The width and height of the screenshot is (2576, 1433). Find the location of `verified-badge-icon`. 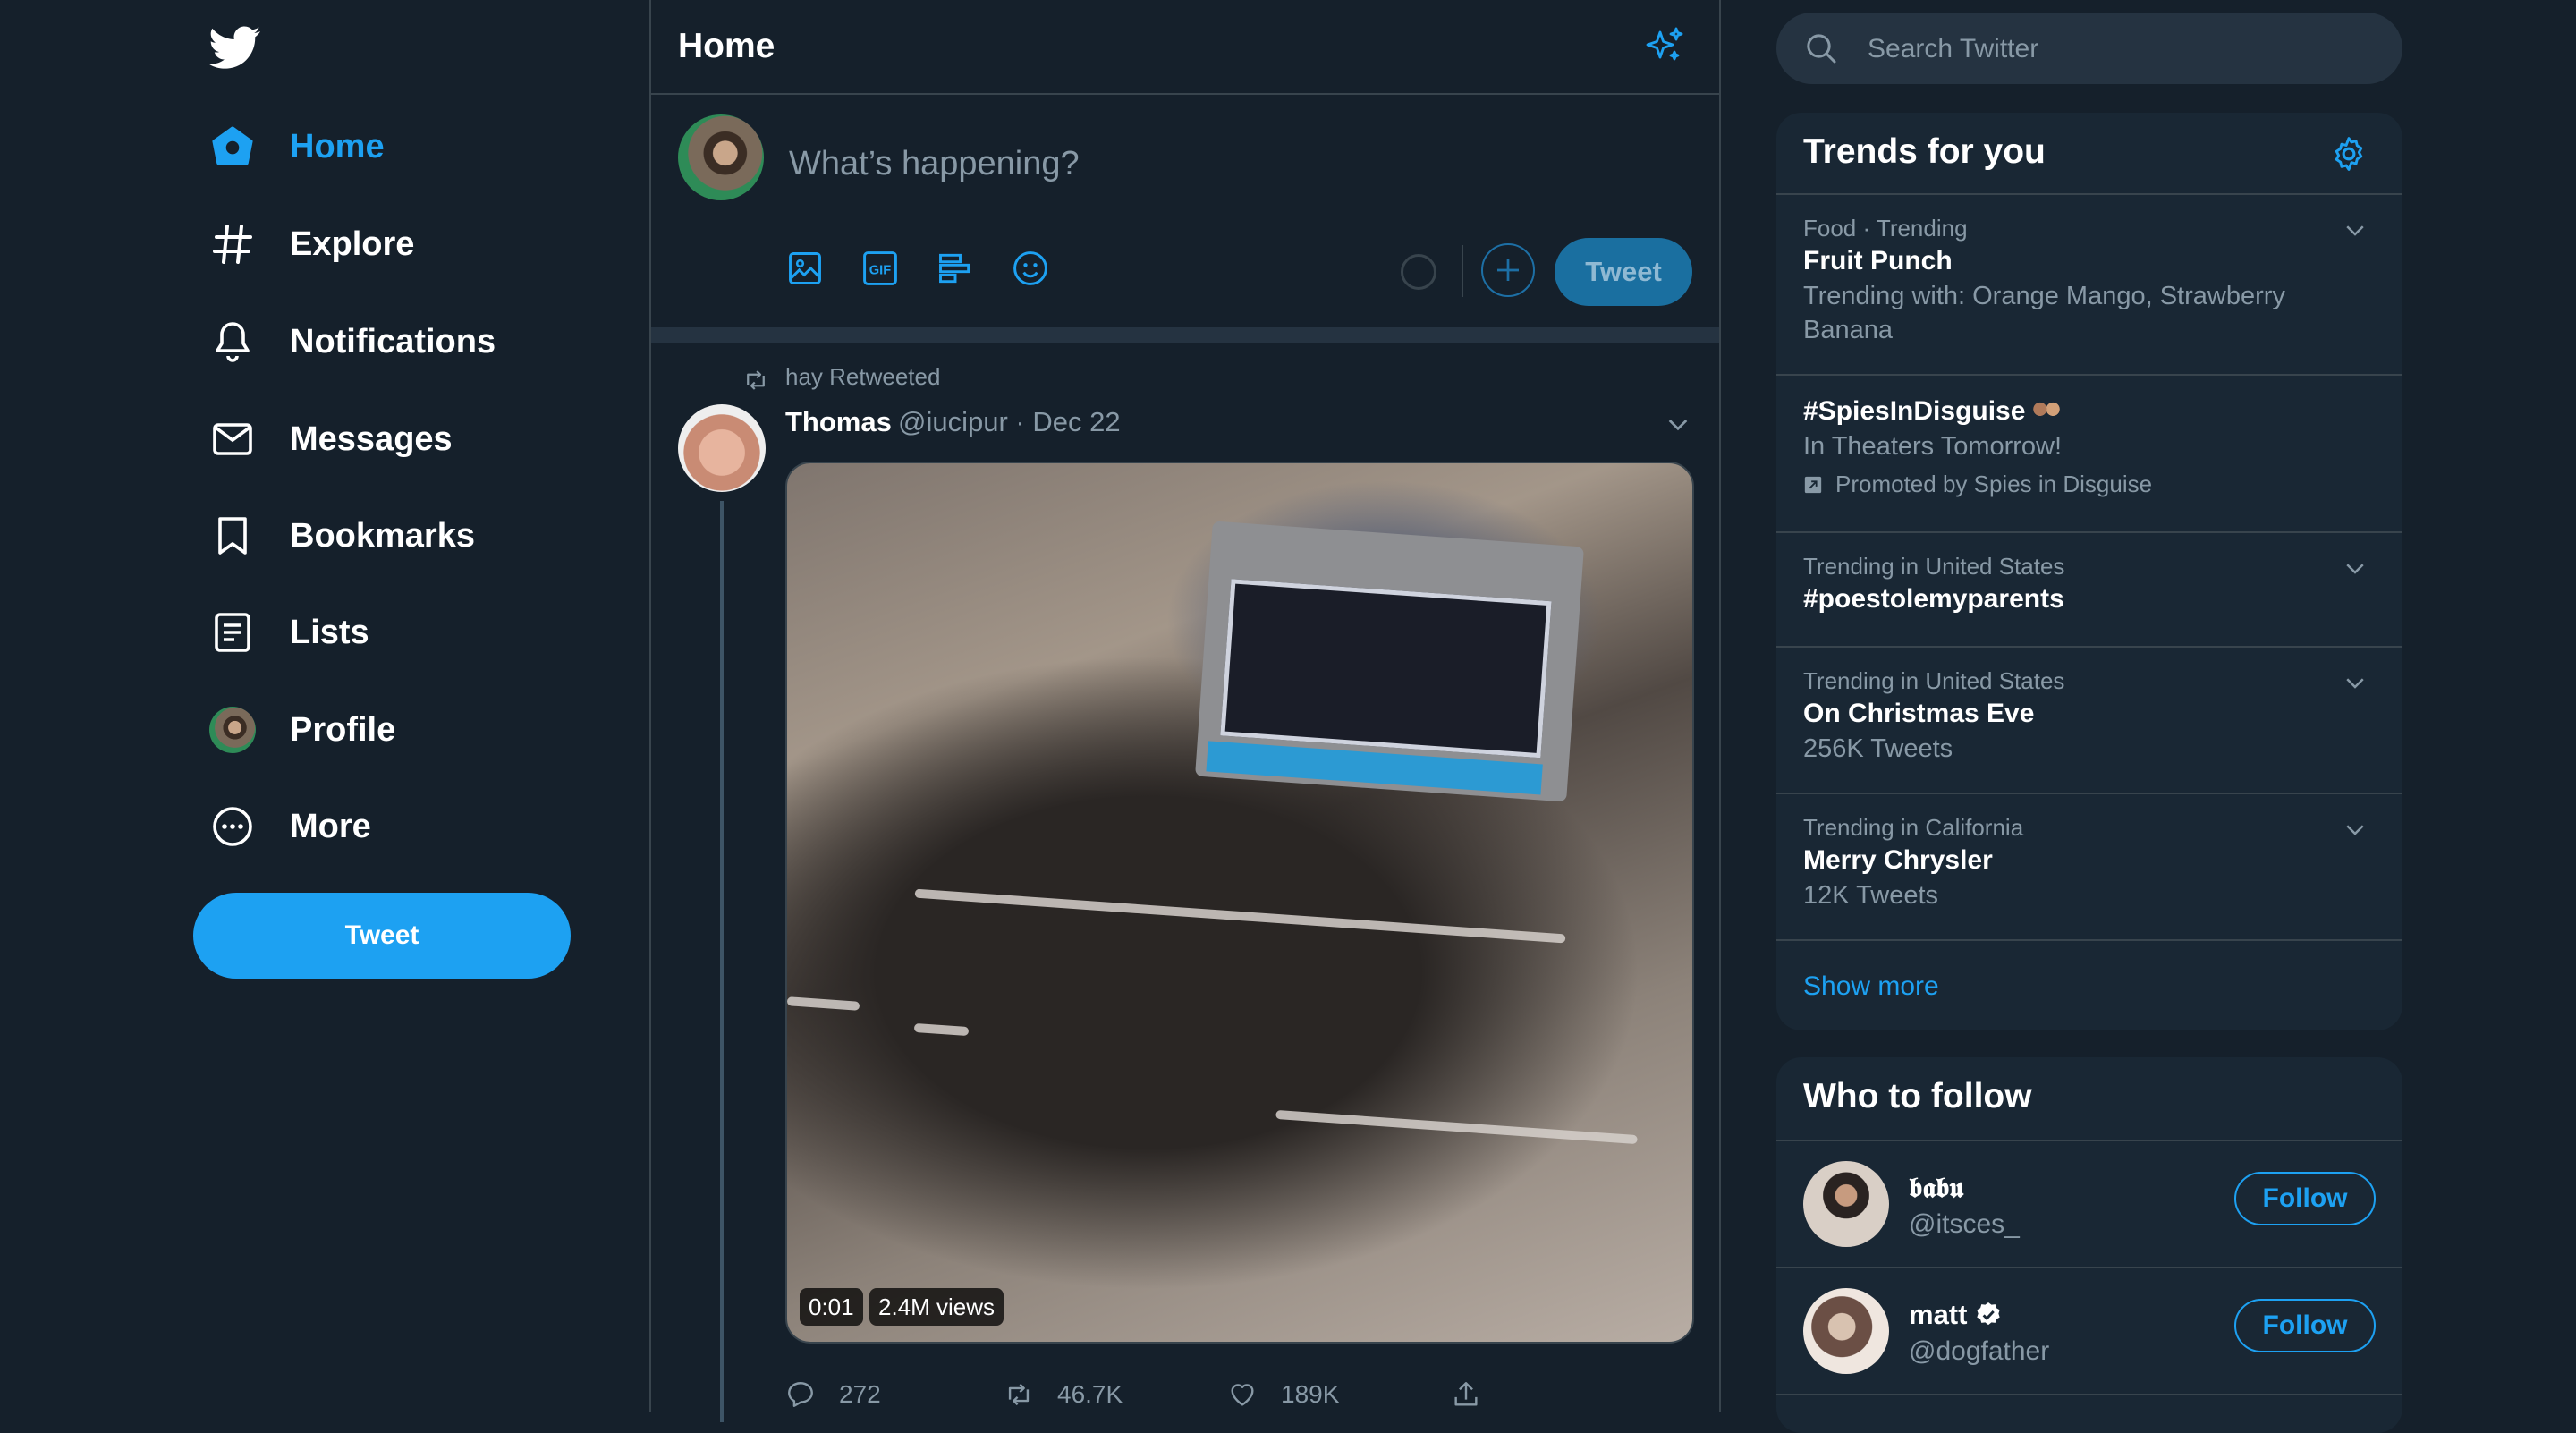

verified-badge-icon is located at coordinates (1988, 1315).